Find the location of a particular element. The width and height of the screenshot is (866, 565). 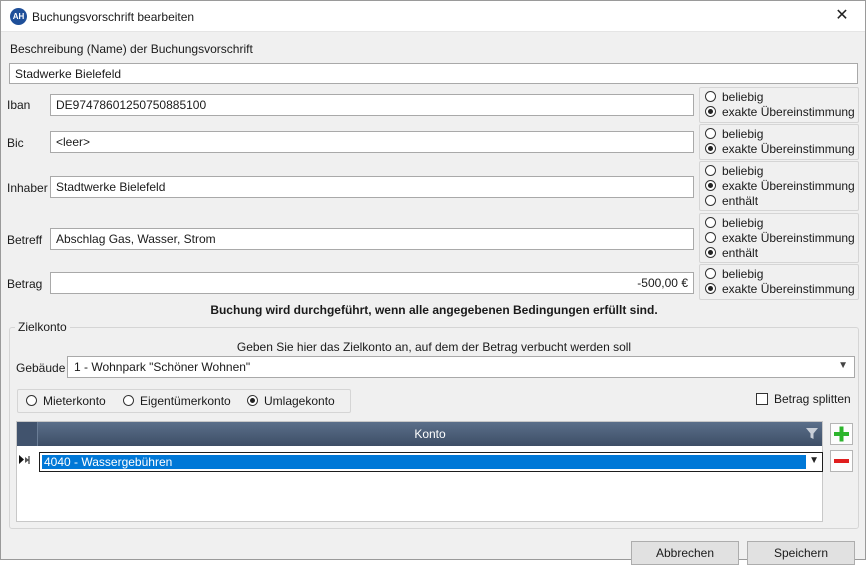

gebaeude-select: 1 - Wohnpark "Schöner Wohnen" ▼ is located at coordinates (461, 367).